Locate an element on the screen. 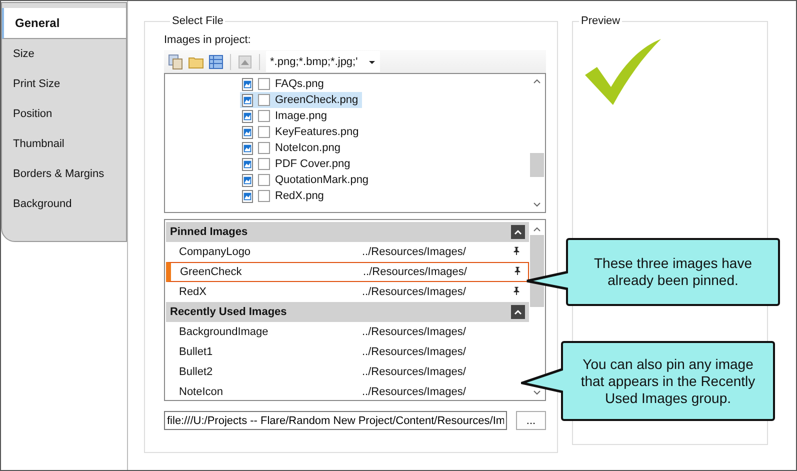  tab: Size is located at coordinates (64, 54).